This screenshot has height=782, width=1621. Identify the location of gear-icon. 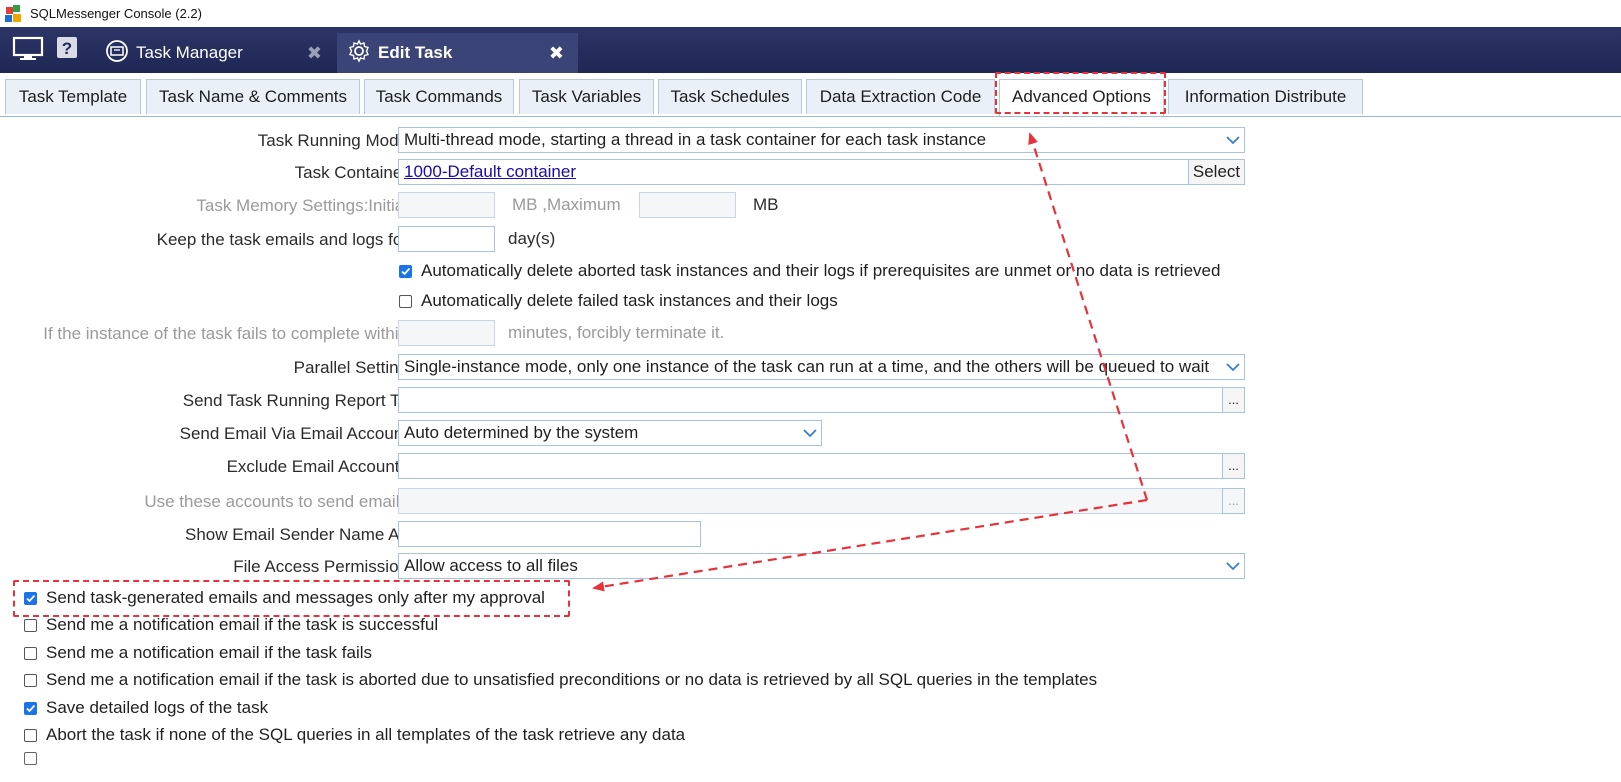
(359, 53).